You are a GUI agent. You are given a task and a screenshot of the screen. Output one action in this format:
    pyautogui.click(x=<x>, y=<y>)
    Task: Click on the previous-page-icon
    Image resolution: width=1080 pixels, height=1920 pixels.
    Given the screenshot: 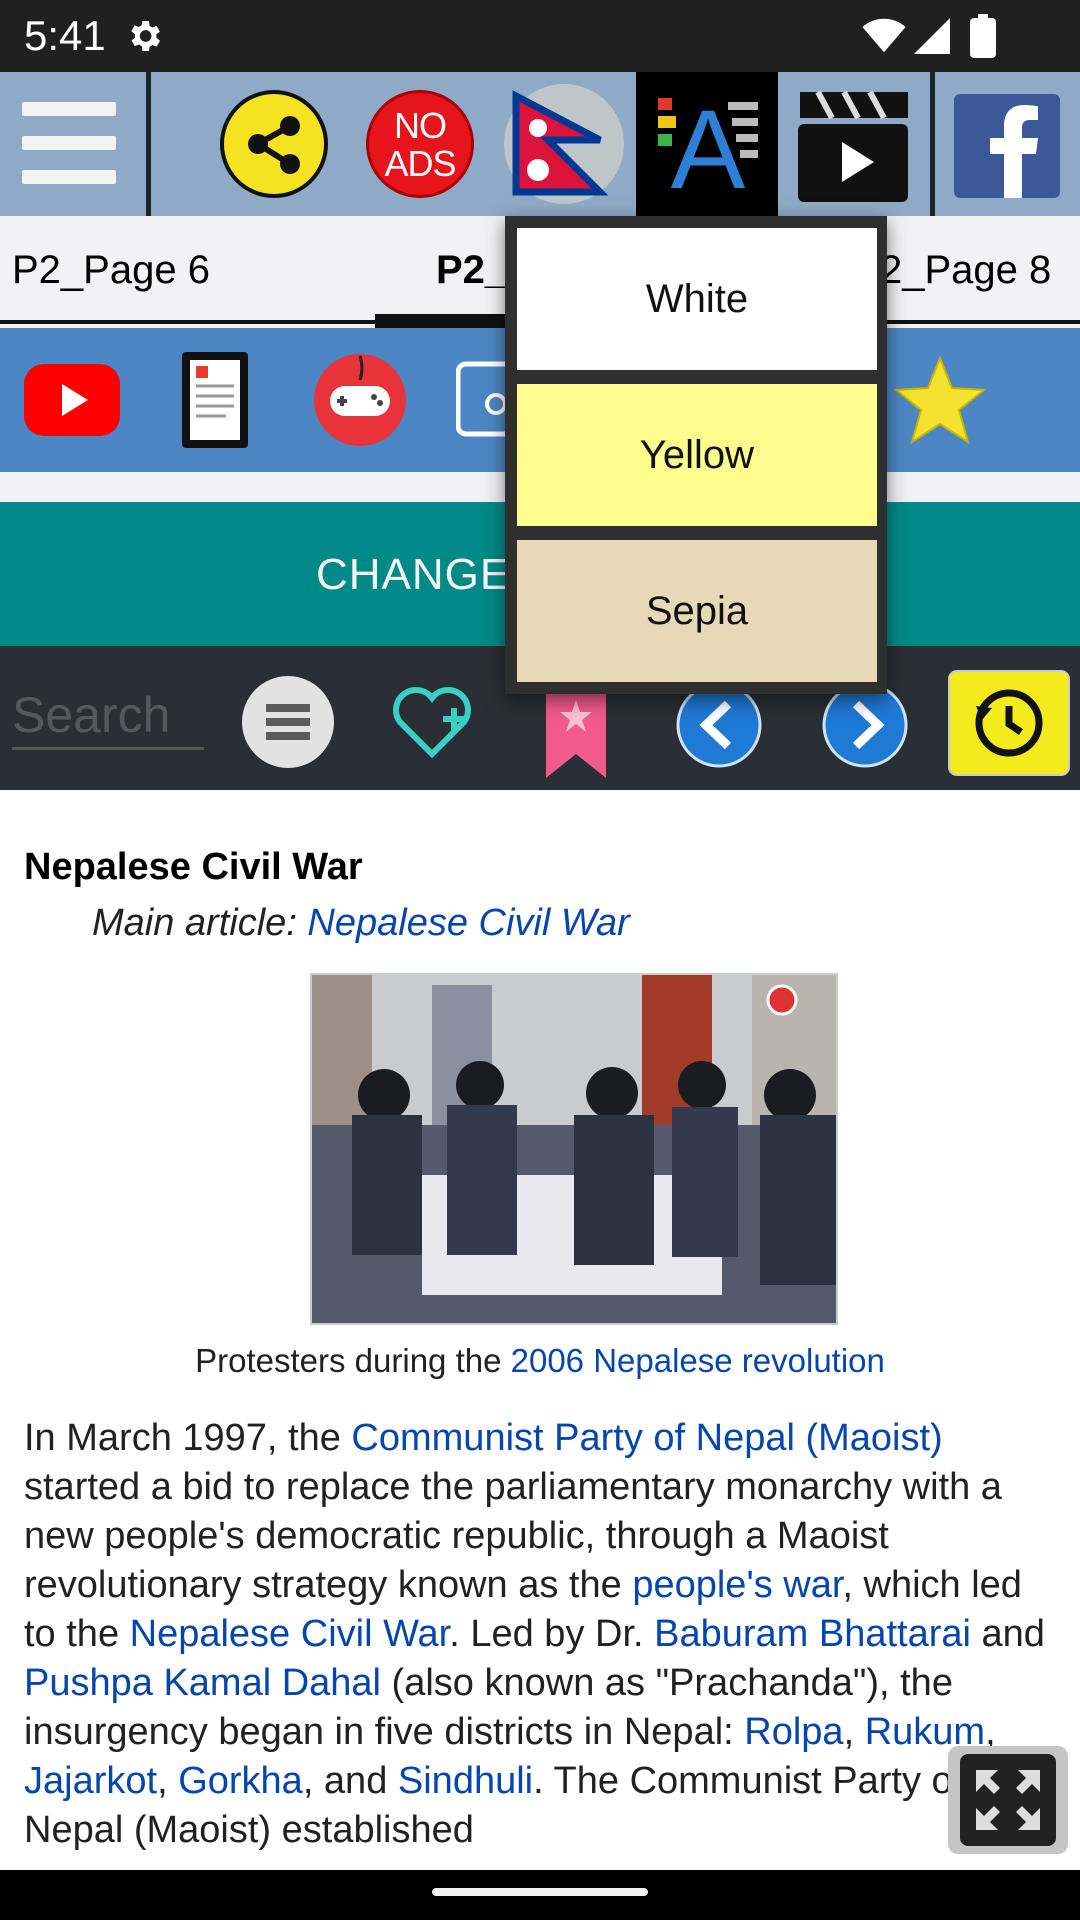 What is the action you would take?
    pyautogui.click(x=719, y=725)
    